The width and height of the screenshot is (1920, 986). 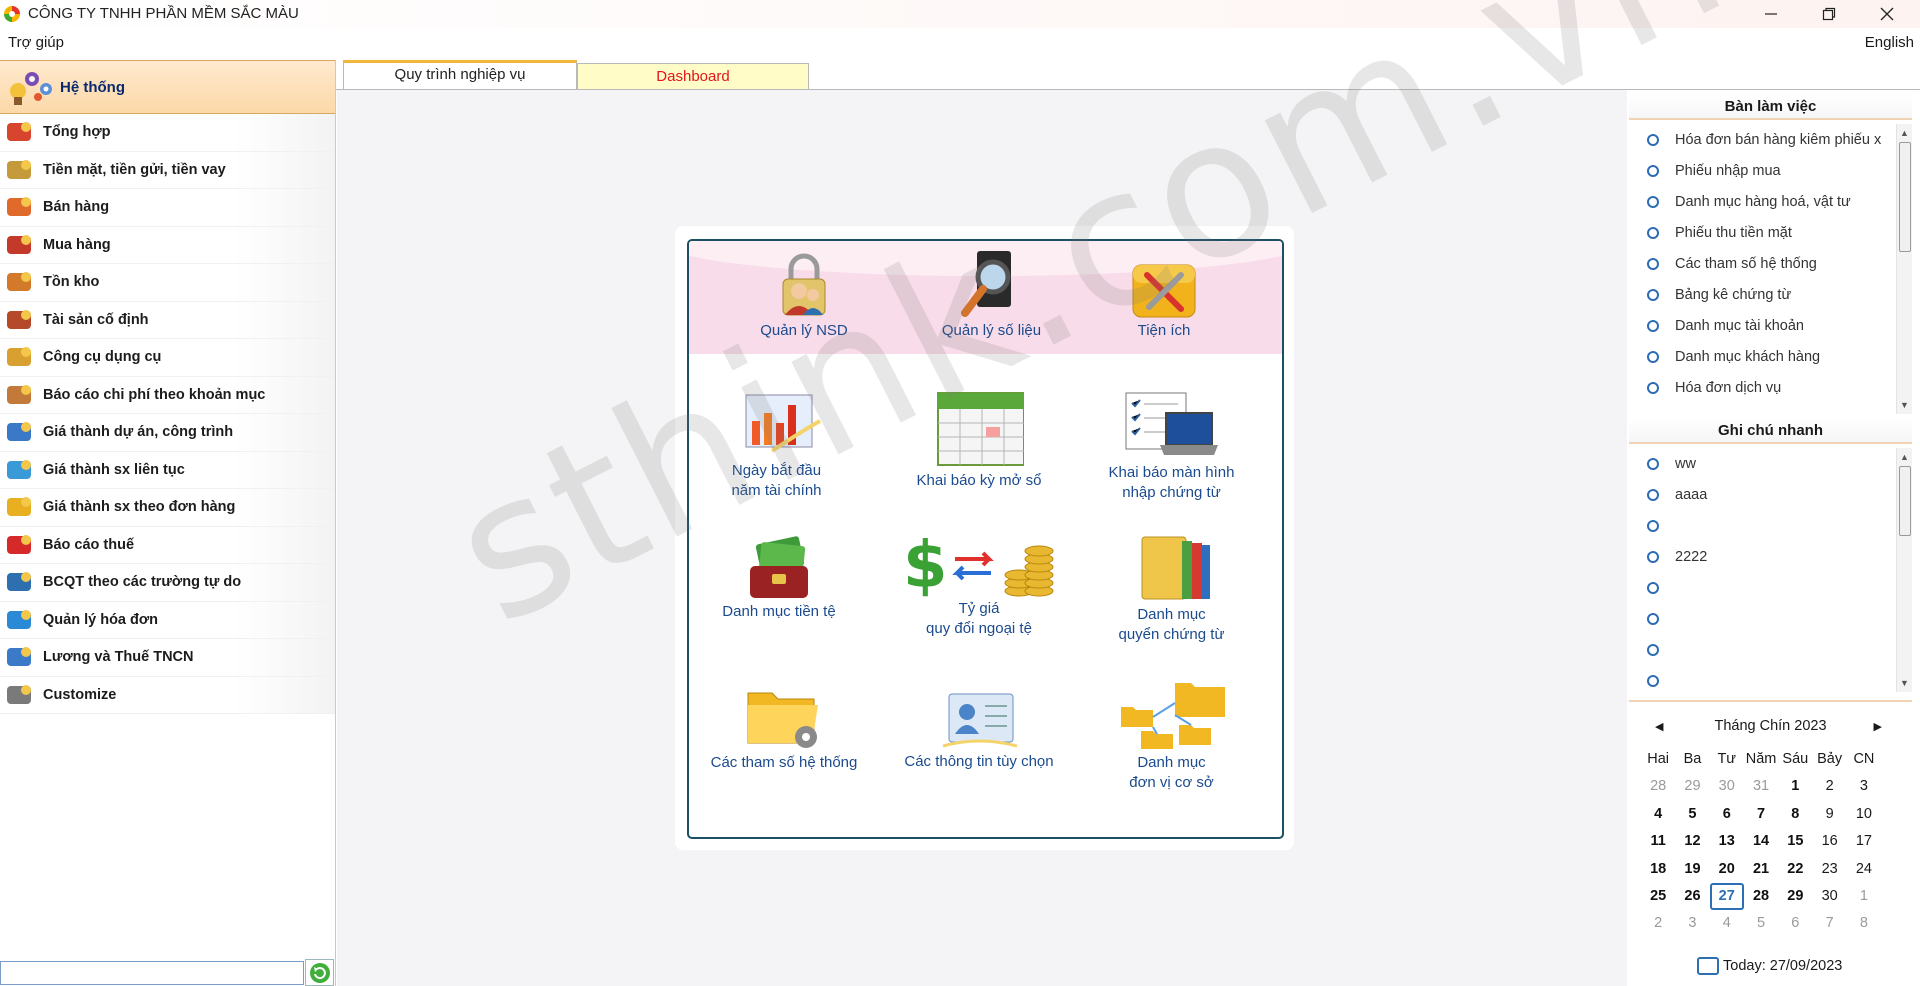 I want to click on notes-scrollbar: ▲ ▼, so click(x=1904, y=570).